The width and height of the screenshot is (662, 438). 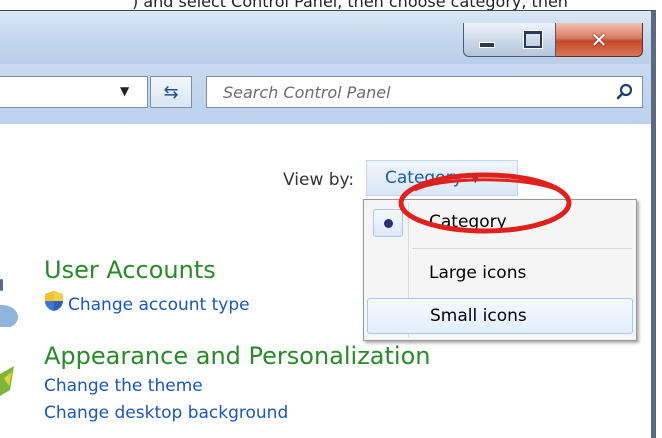 What do you see at coordinates (54, 301) in the screenshot?
I see `shield-icon` at bounding box center [54, 301].